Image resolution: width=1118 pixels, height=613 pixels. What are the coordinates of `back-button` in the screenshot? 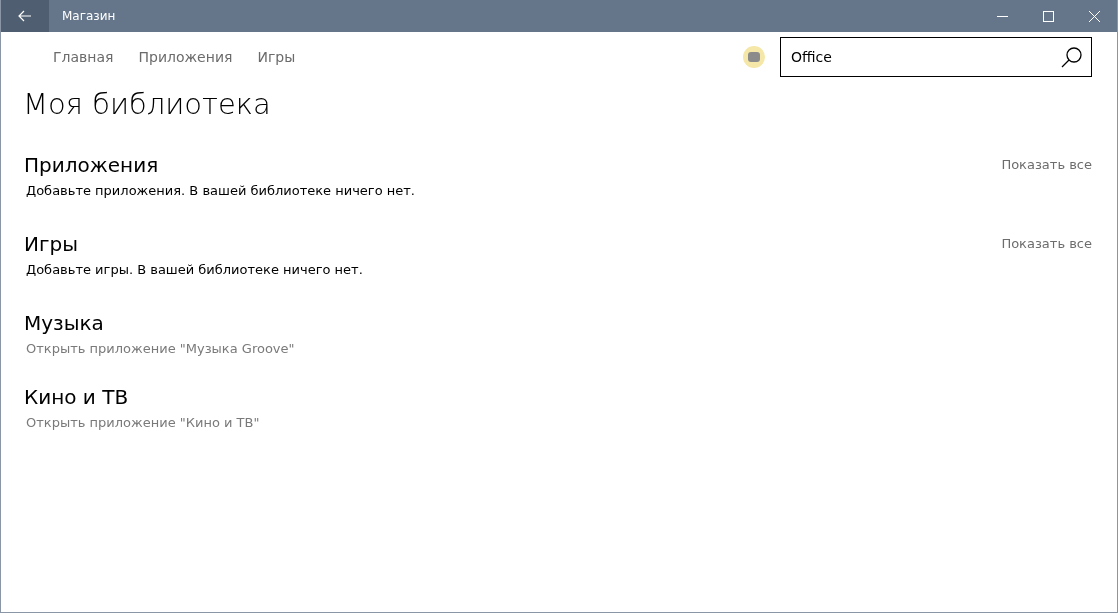 It's located at (25, 16).